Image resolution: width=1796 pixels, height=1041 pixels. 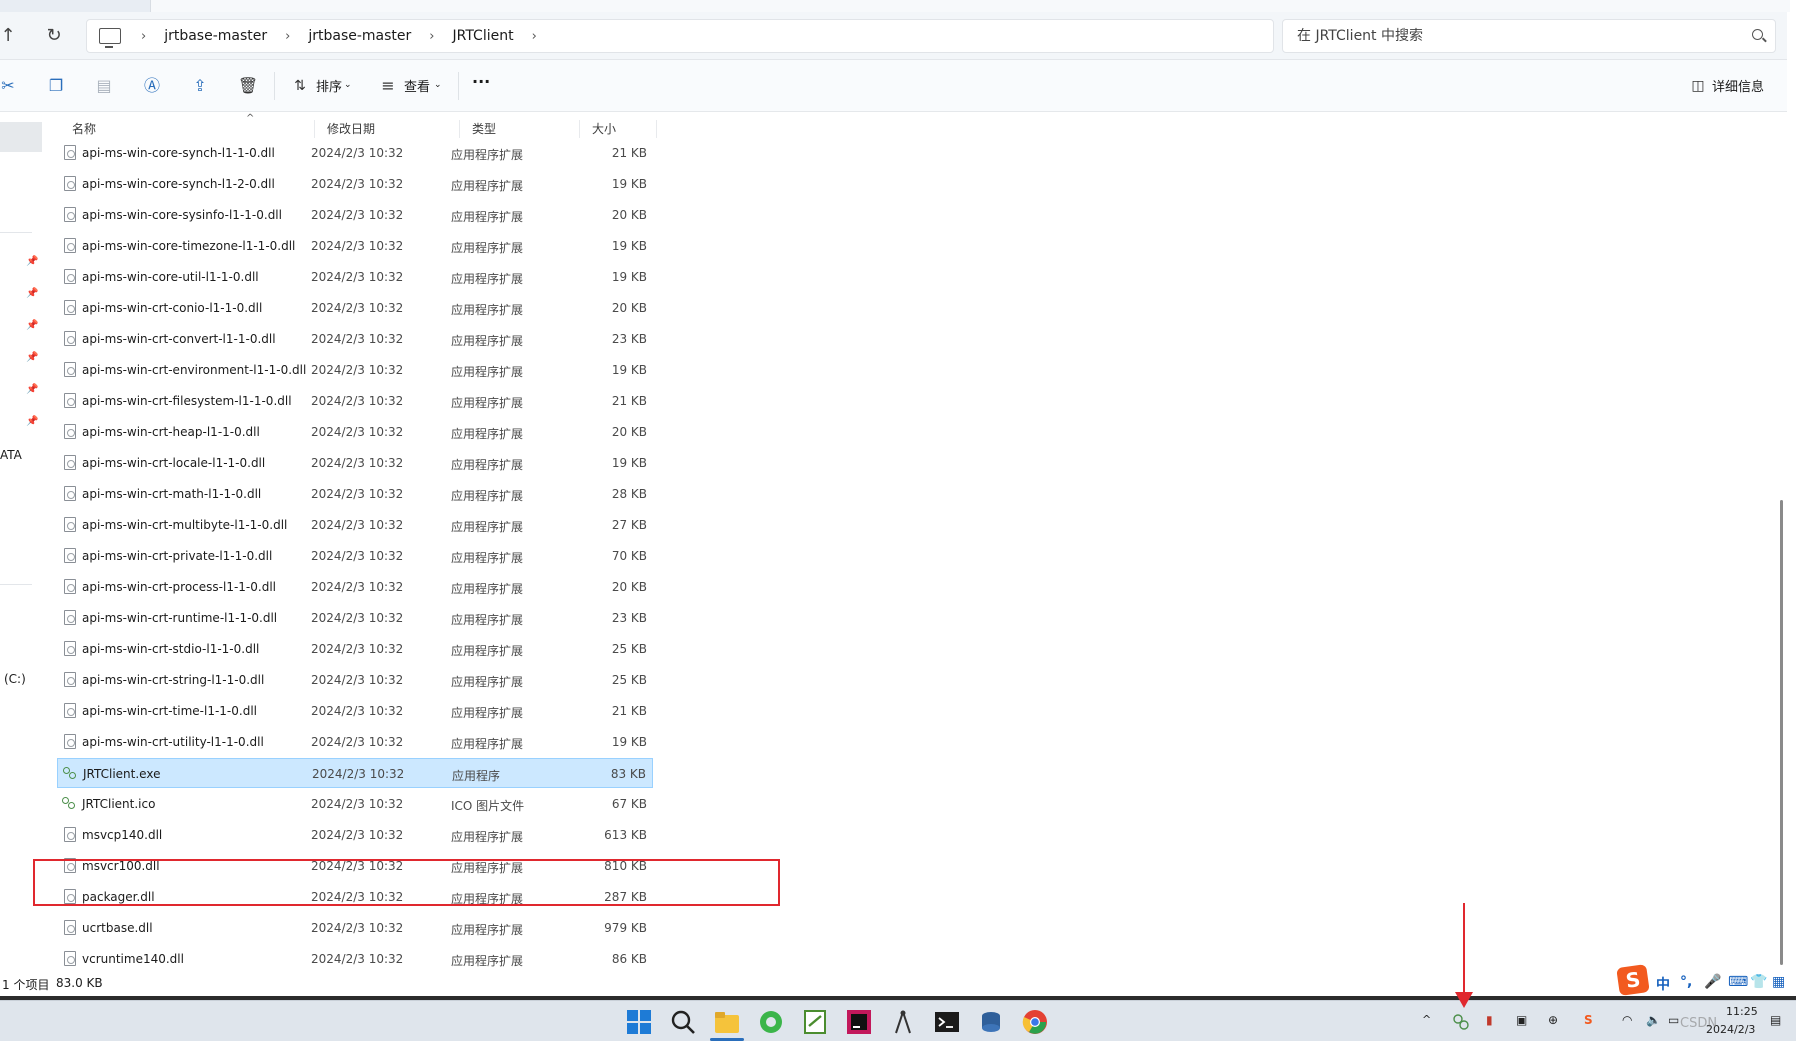 What do you see at coordinates (355, 804) in the screenshot?
I see `file-row: JRTClient.ico 2024/2/3 10:32 ICO 图片文件 67 KB` at bounding box center [355, 804].